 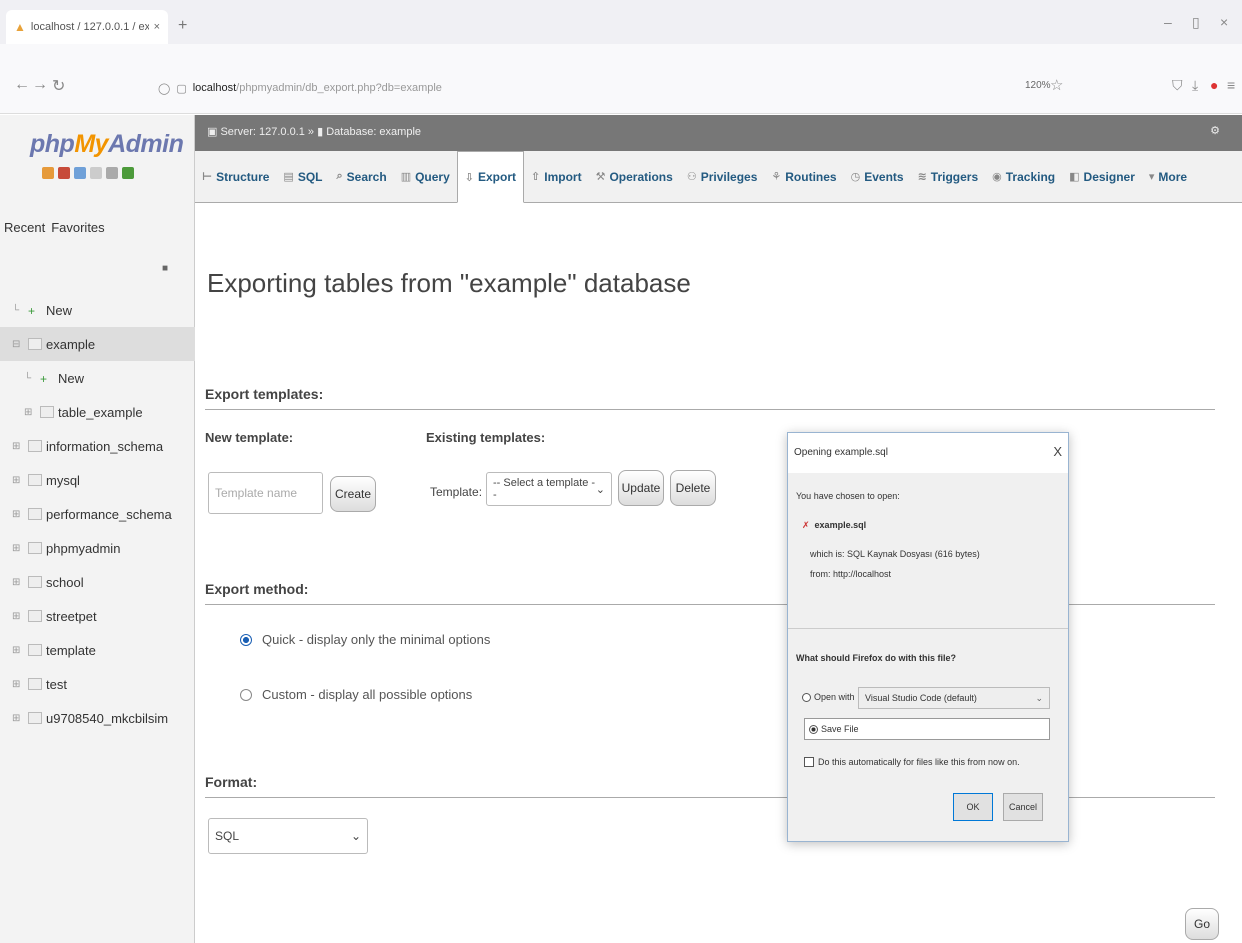 I want to click on tree-item: ⊞ streetpet, so click(x=102, y=616).